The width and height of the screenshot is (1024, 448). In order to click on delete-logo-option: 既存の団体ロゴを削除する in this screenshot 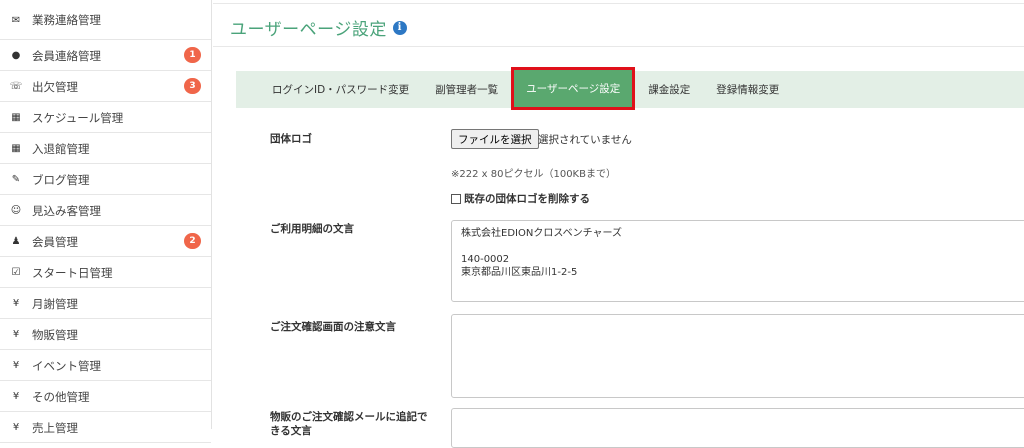, I will do `click(520, 198)`.